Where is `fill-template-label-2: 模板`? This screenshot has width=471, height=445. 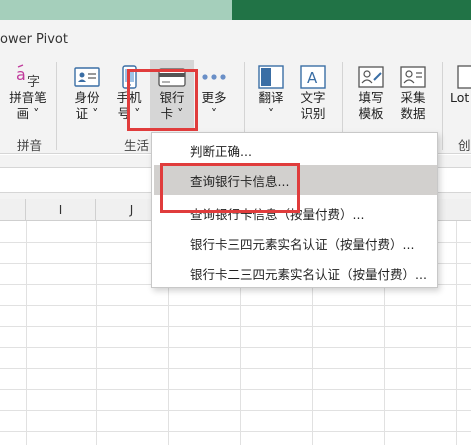
fill-template-label-2: 模板 is located at coordinates (371, 113).